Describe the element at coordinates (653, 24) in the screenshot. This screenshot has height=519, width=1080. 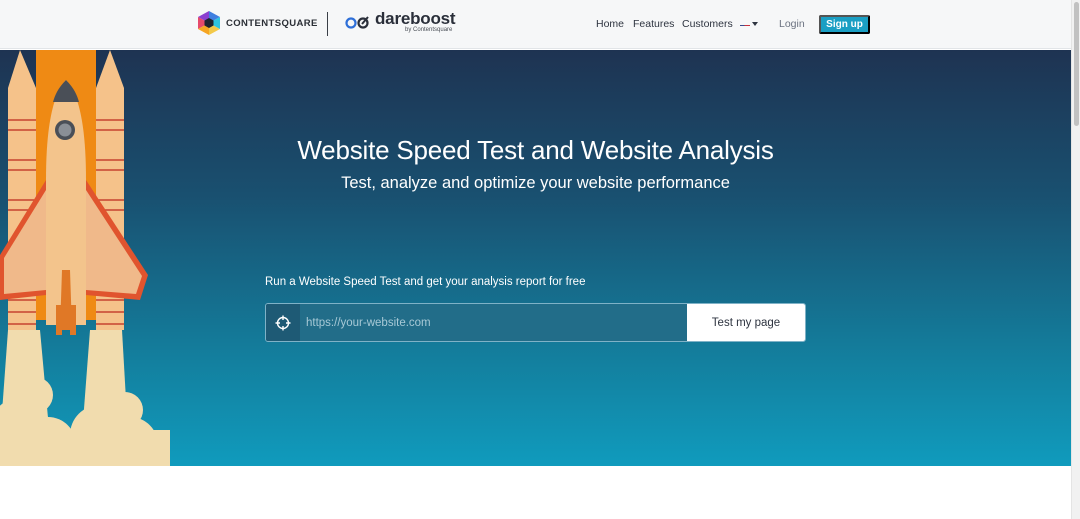
I see `nav-features: Features` at that location.